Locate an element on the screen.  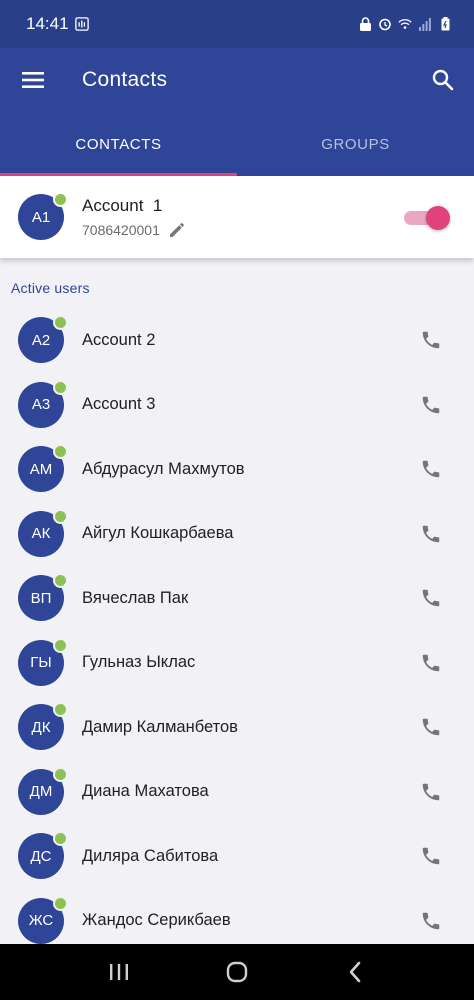
list-item: ДК Дамир Калманбетов is located at coordinates (237, 727).